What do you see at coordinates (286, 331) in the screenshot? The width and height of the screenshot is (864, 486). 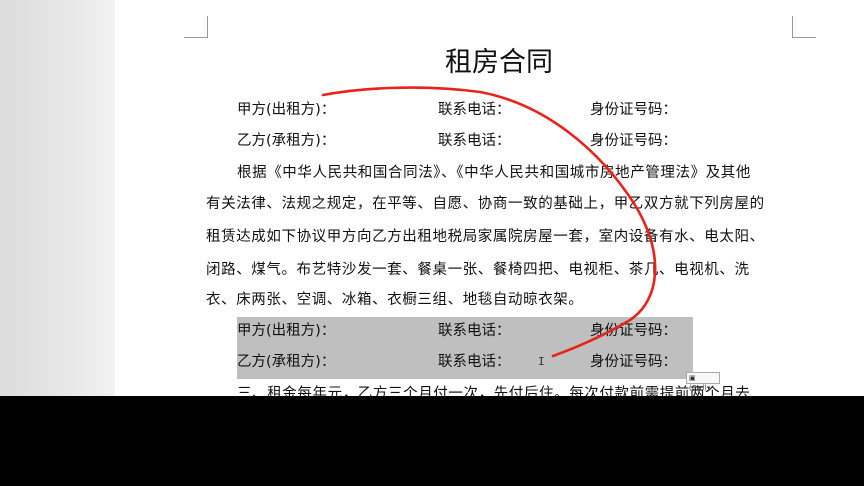 I see `pasted-lessor-label: 甲方(出租方)：` at bounding box center [286, 331].